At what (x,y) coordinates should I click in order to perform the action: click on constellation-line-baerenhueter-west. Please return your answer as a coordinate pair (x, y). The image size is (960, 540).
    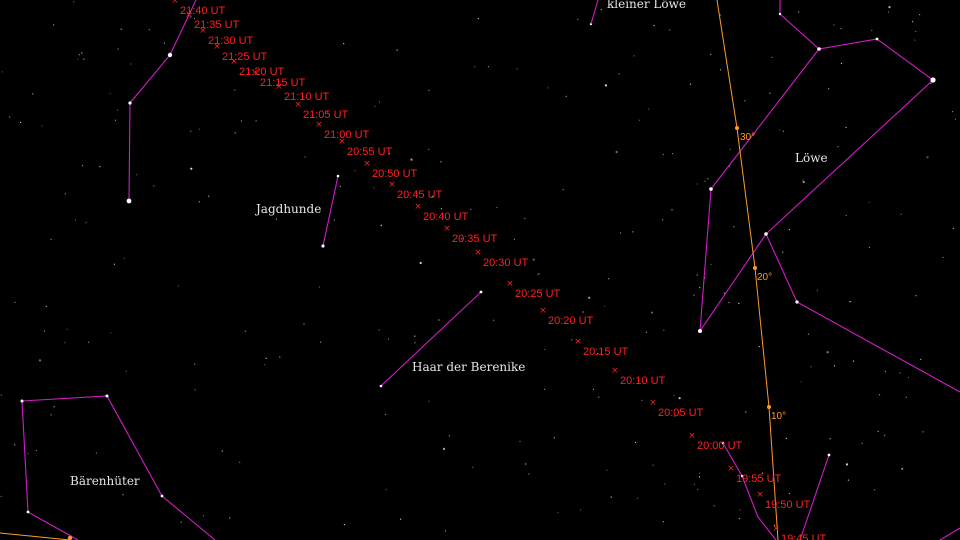
    Looking at the image, I should click on (50, 470).